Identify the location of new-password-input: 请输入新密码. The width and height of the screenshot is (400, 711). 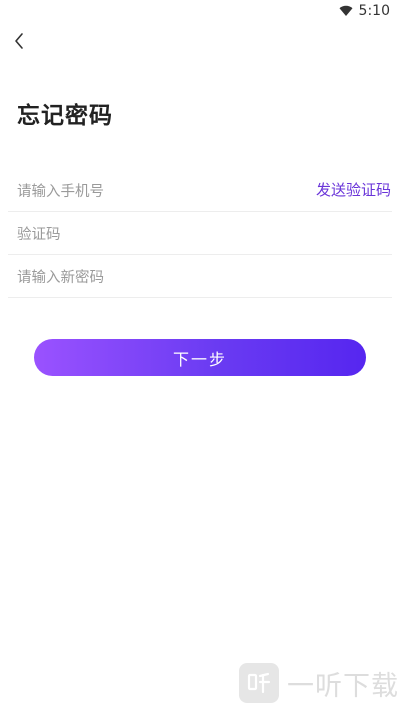
(60, 276).